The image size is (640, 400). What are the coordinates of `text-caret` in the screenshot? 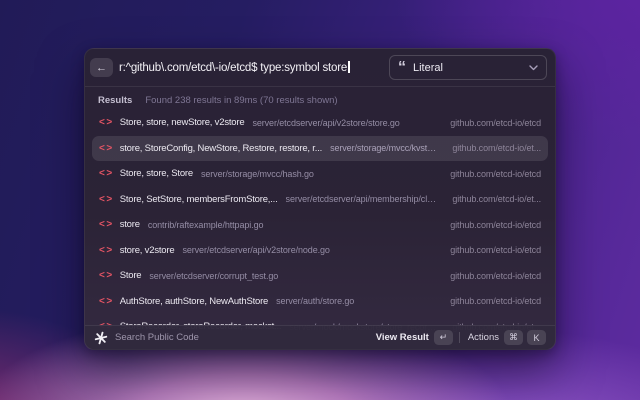 It's located at (349, 67).